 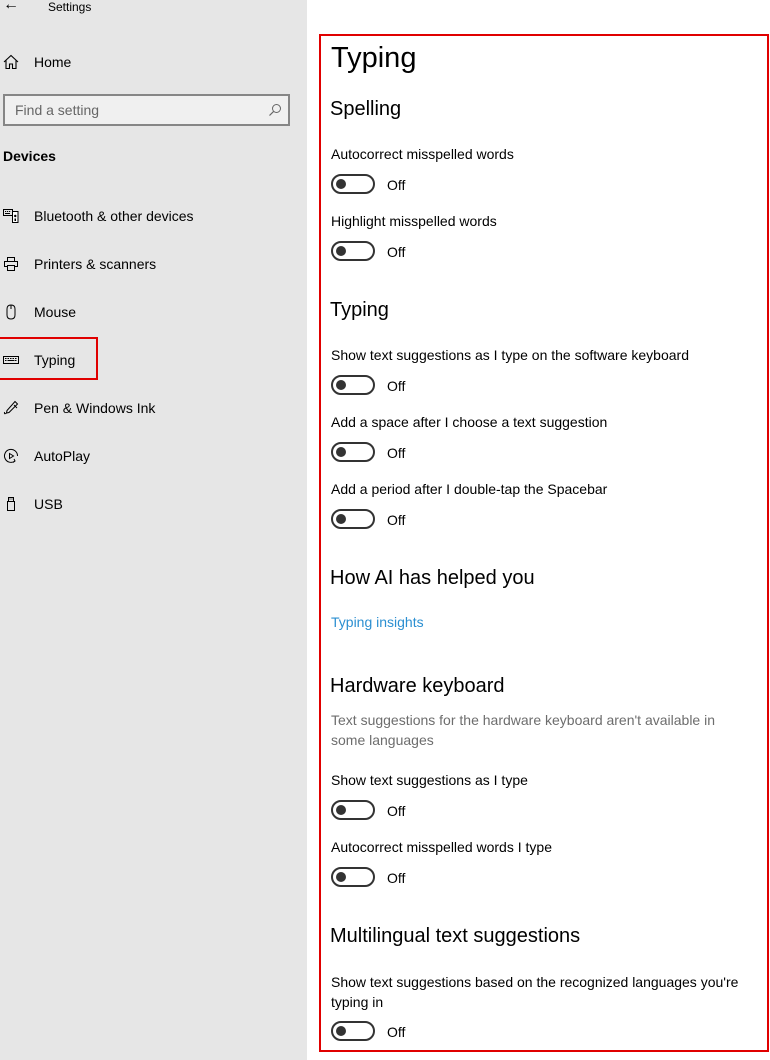 I want to click on search-box, so click(x=146, y=110).